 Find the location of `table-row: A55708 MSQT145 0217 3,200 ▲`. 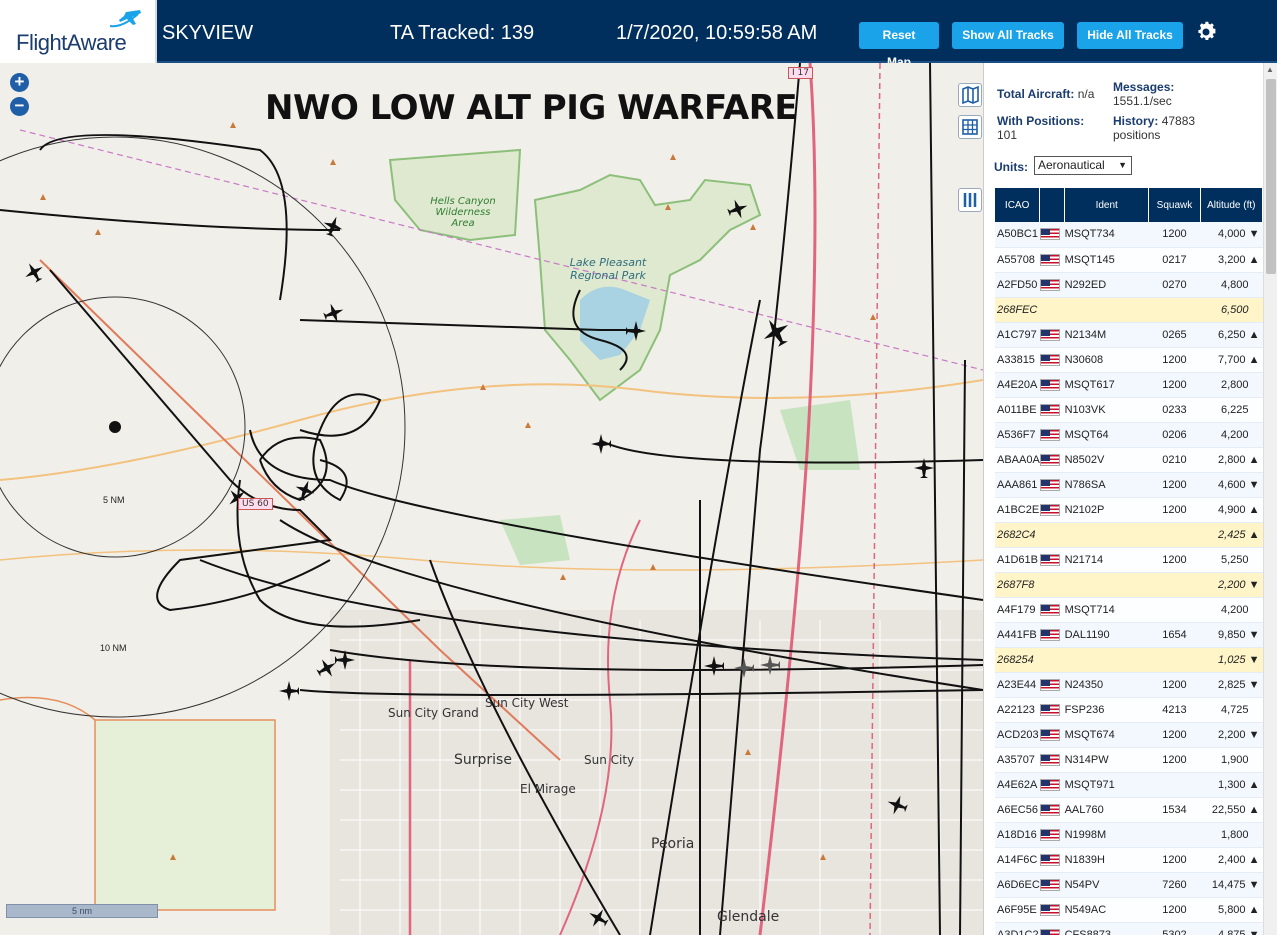

table-row: A55708 MSQT145 0217 3,200 ▲ is located at coordinates (1129, 260).